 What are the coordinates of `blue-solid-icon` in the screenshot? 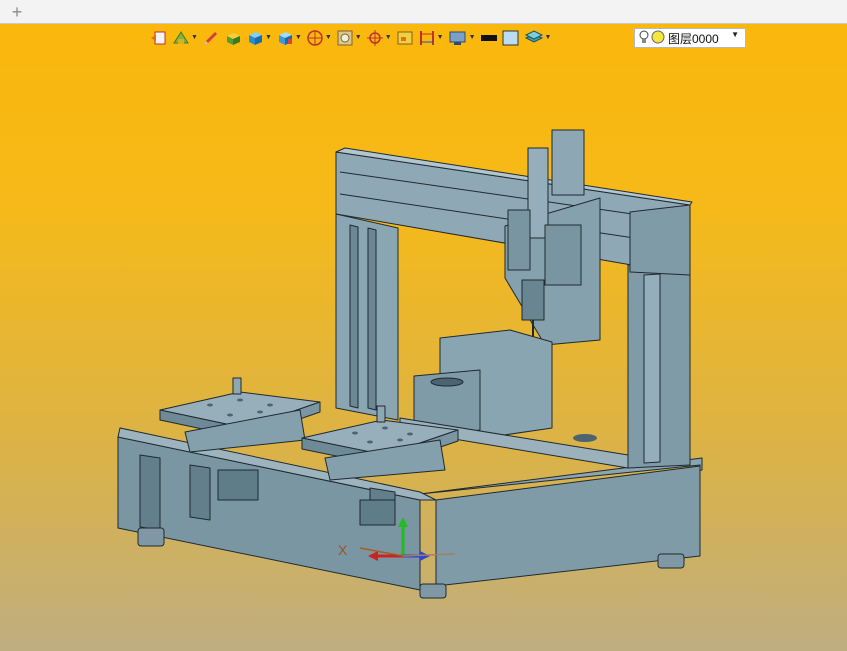 It's located at (255, 38).